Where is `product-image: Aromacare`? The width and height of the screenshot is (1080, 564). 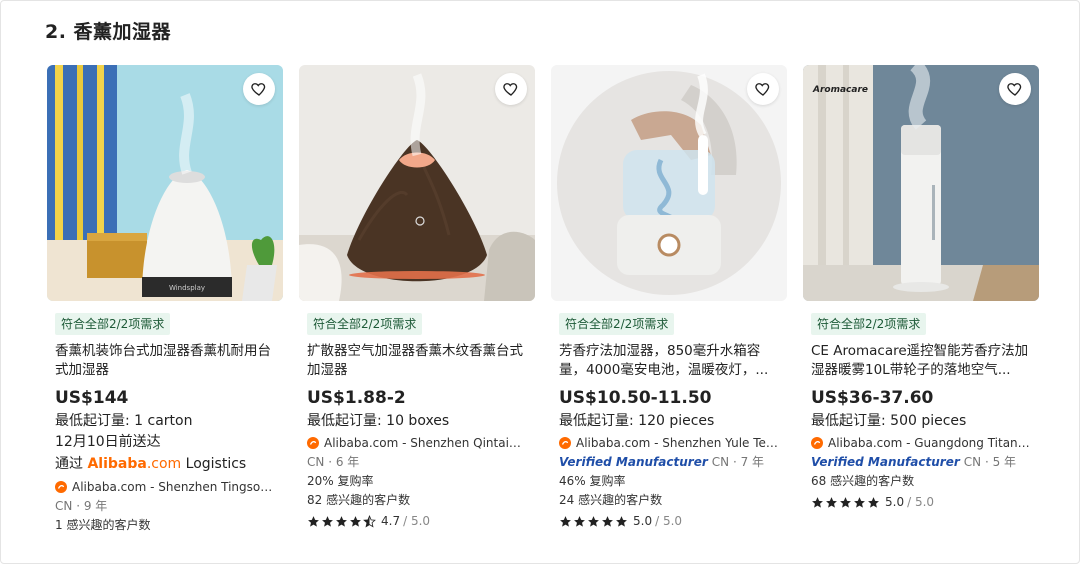
product-image: Aromacare is located at coordinates (921, 183).